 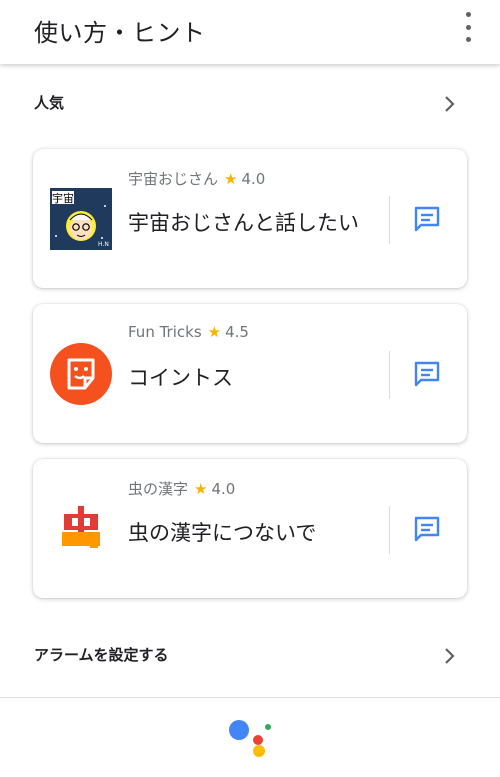 I want to click on footer-divider, so click(x=250, y=697).